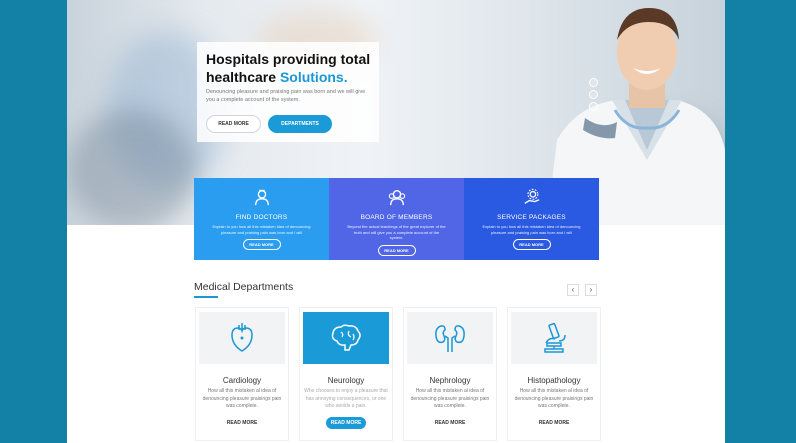 Image resolution: width=796 pixels, height=443 pixels. I want to click on slider-dots, so click(593, 94).